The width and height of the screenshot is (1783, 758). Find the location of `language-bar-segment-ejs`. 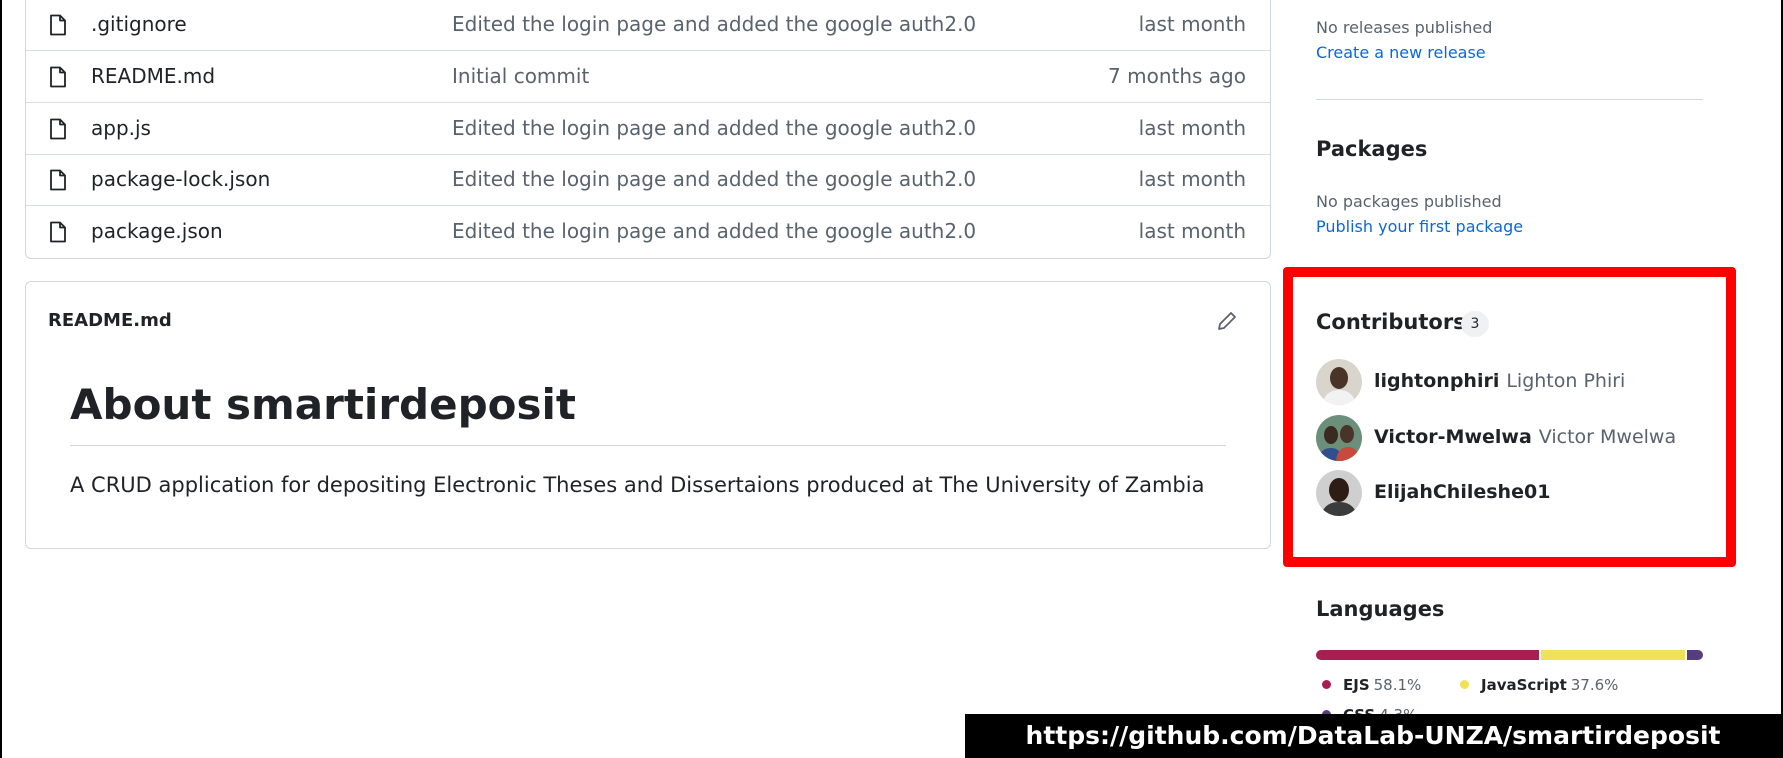

language-bar-segment-ejs is located at coordinates (1427, 655).